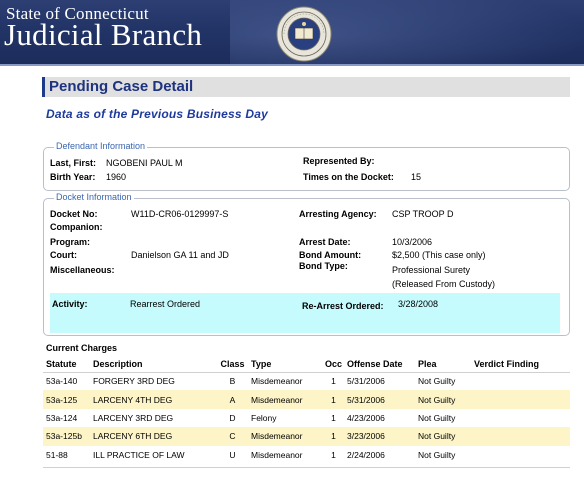 Image resolution: width=584 pixels, height=480 pixels. I want to click on rearrest-ordered-label: Re-Arrest Ordered:, so click(343, 306).